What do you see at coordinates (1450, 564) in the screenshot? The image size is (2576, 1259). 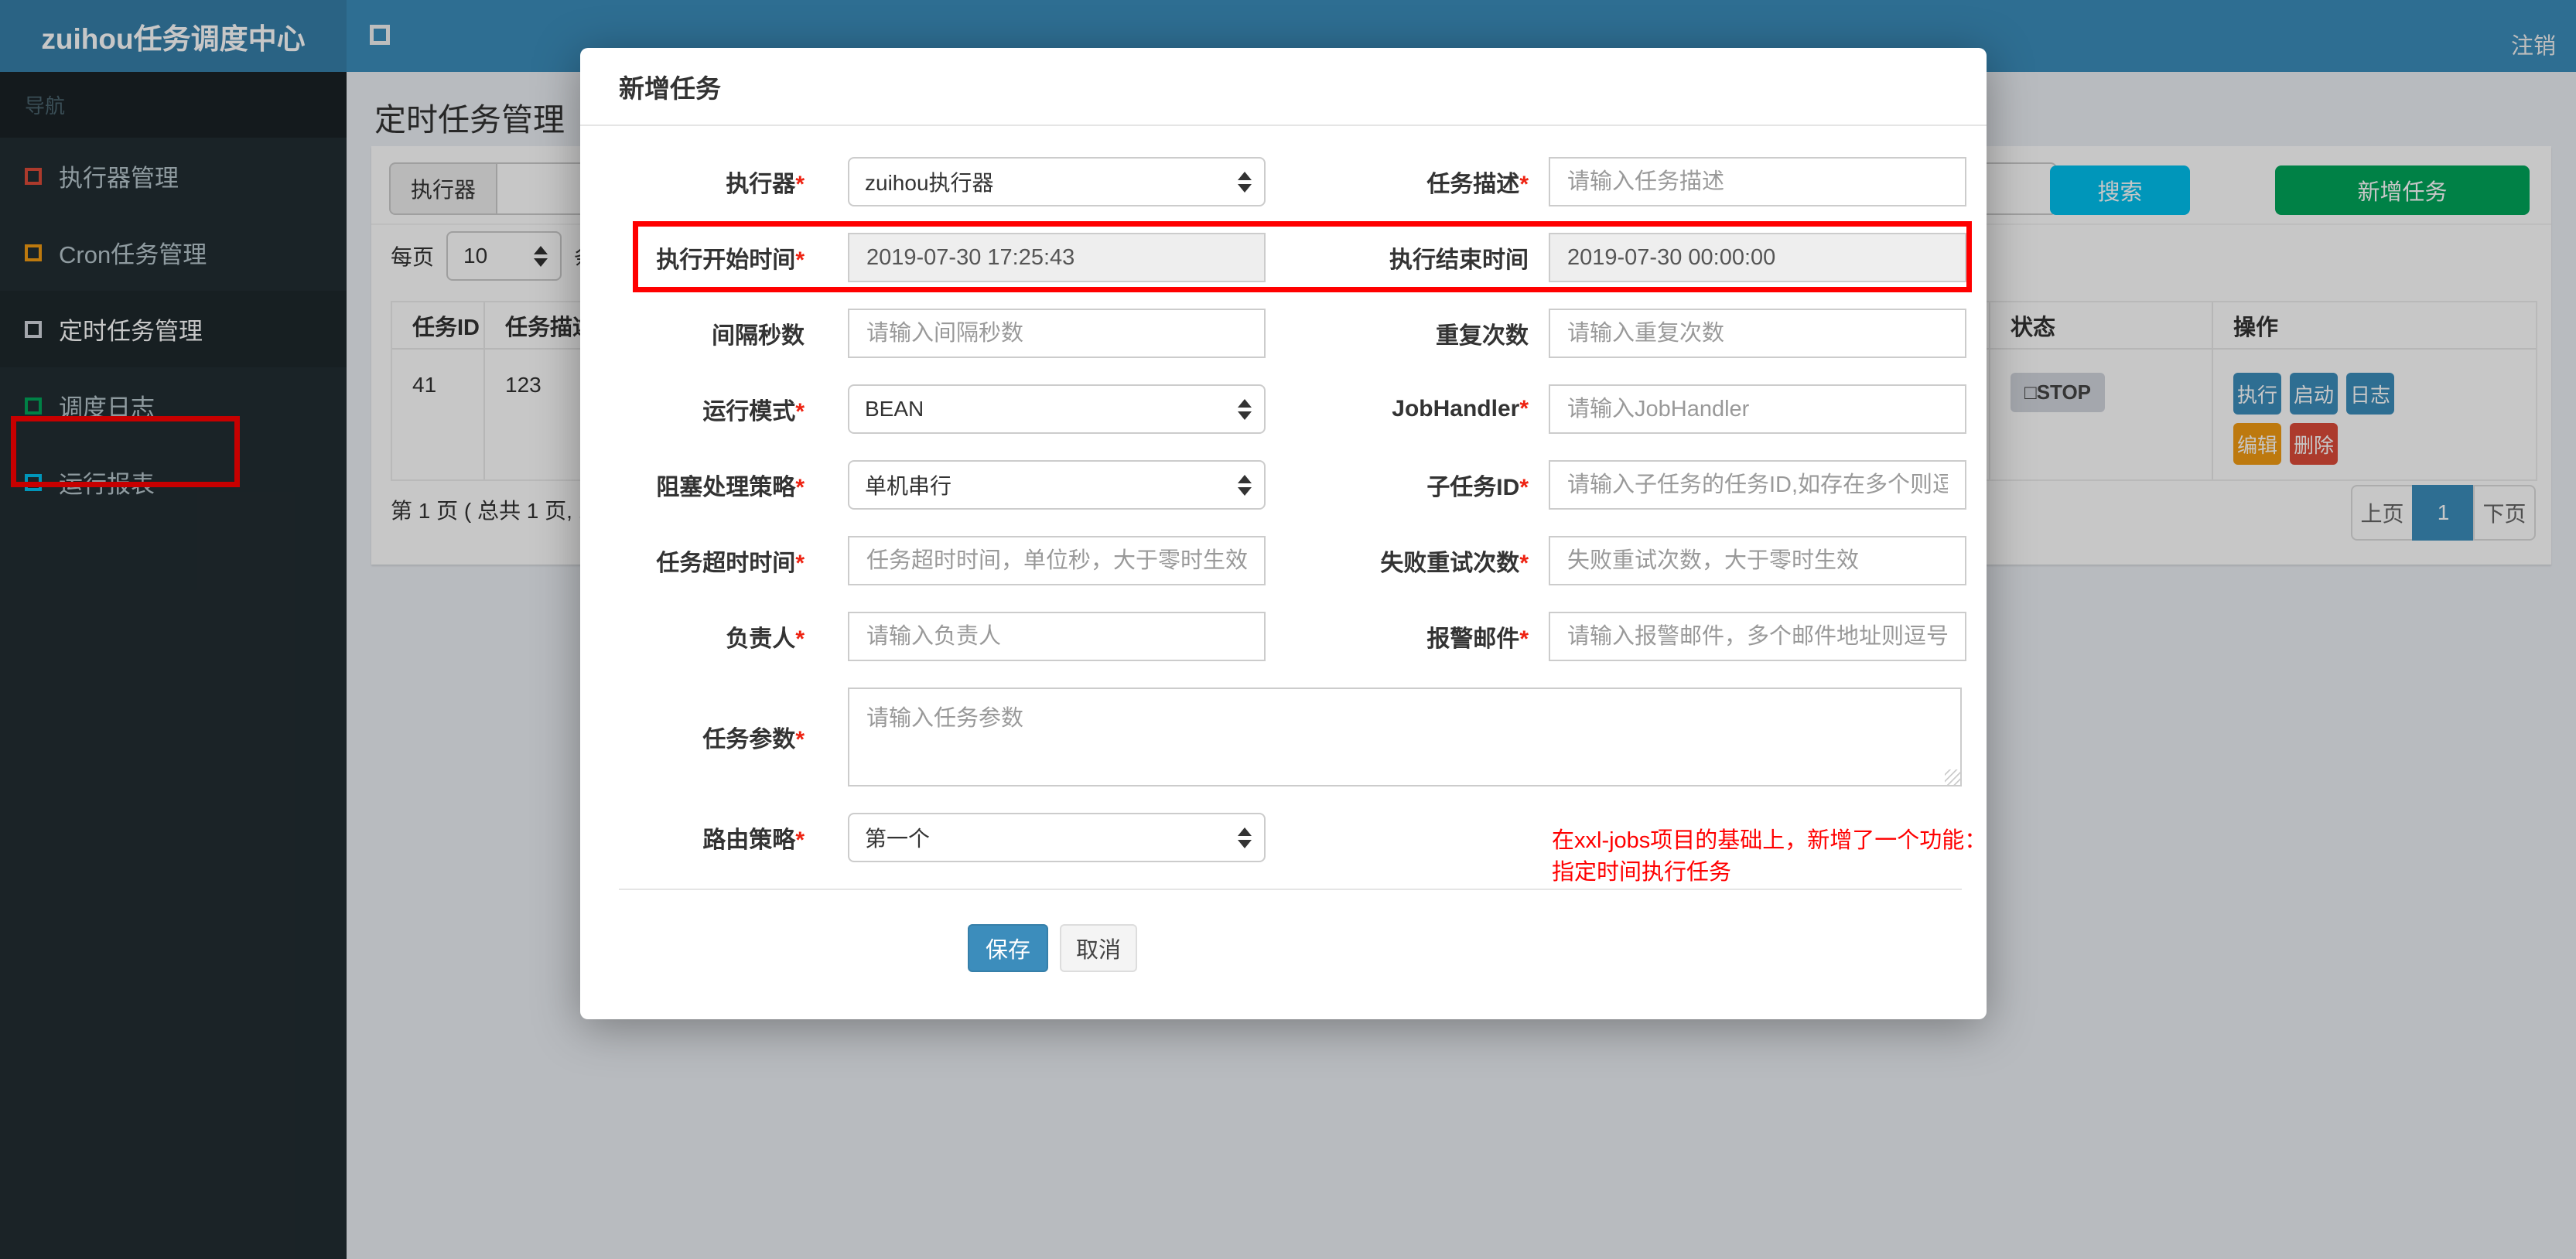 I see `retry-count-label: 失败重试次数` at bounding box center [1450, 564].